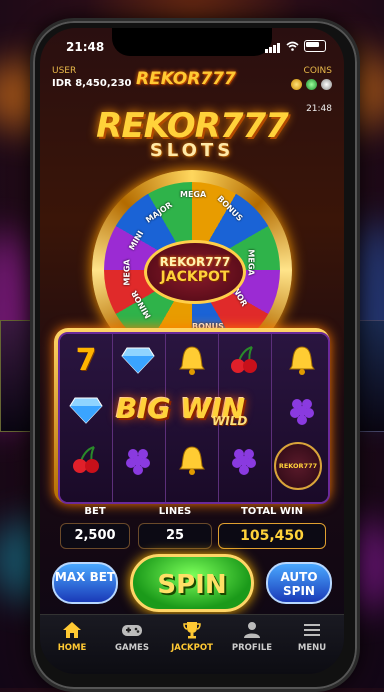 This screenshot has height=692, width=384. Describe the element at coordinates (311, 84) in the screenshot. I see `green-gem-icon` at that location.